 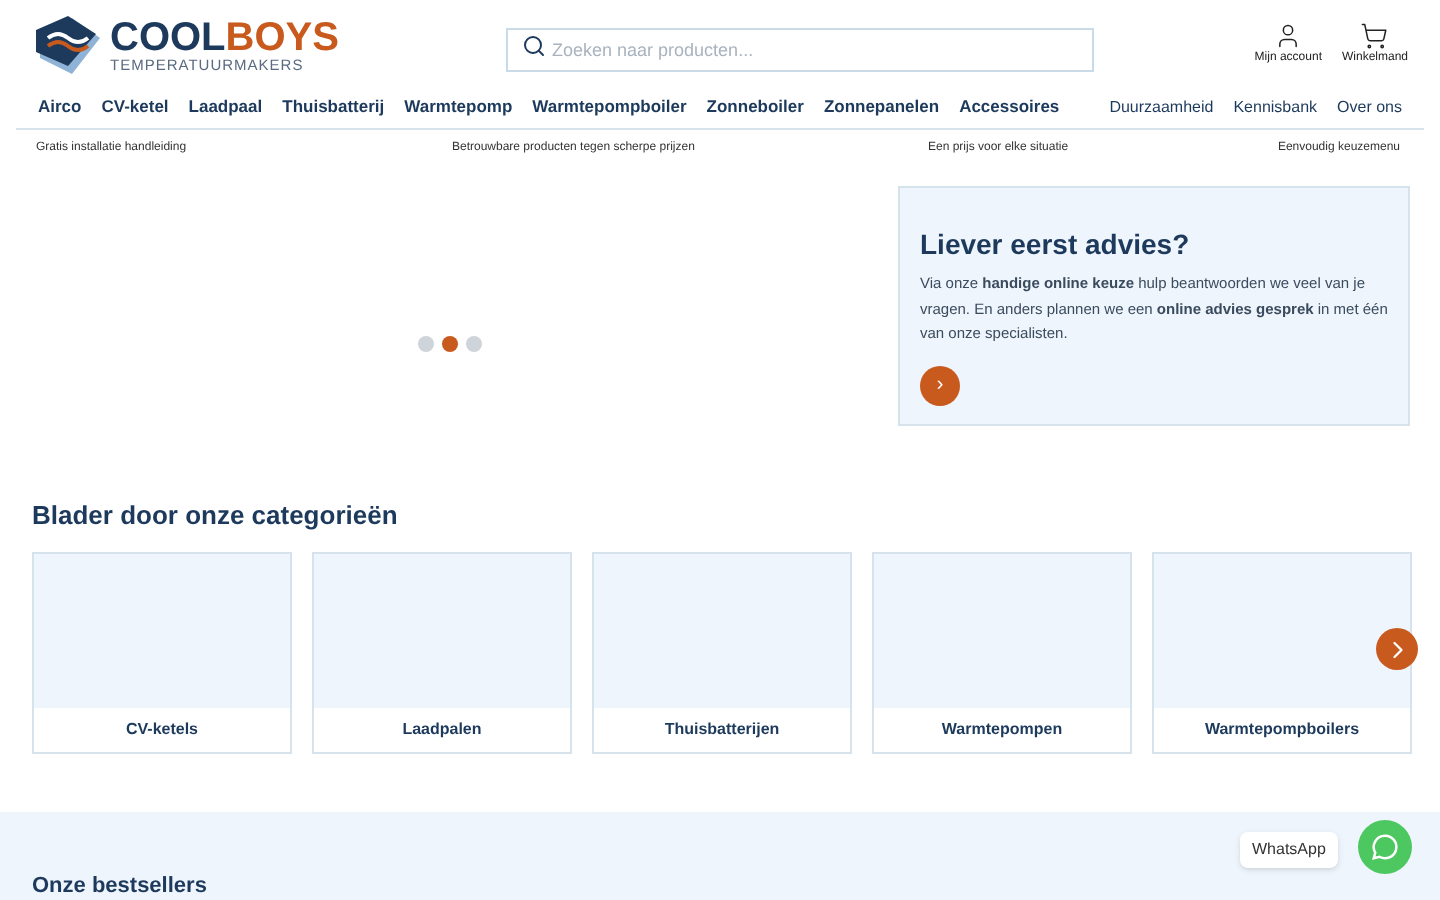 What do you see at coordinates (1289, 850) in the screenshot?
I see `whatsapp-label: WhatsApp` at bounding box center [1289, 850].